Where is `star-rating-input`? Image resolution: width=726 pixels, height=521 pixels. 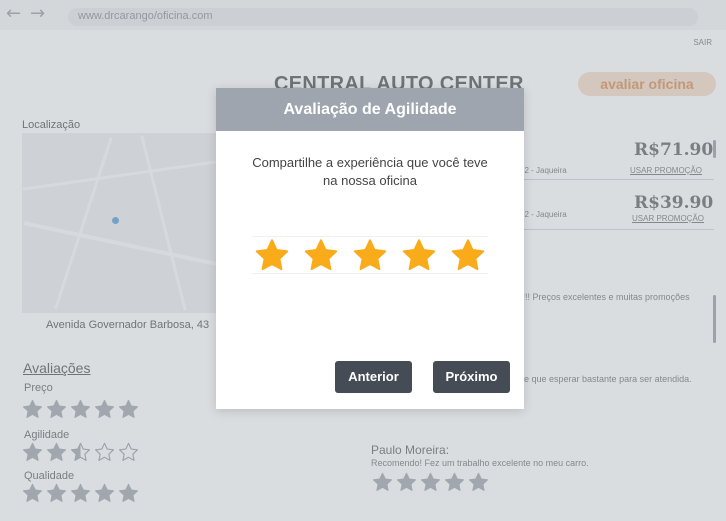 star-rating-input is located at coordinates (370, 255).